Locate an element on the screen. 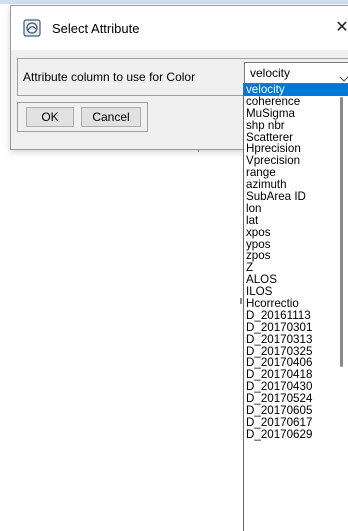 The height and width of the screenshot is (531, 348). dialog-title: Select Attribute is located at coordinates (96, 28).